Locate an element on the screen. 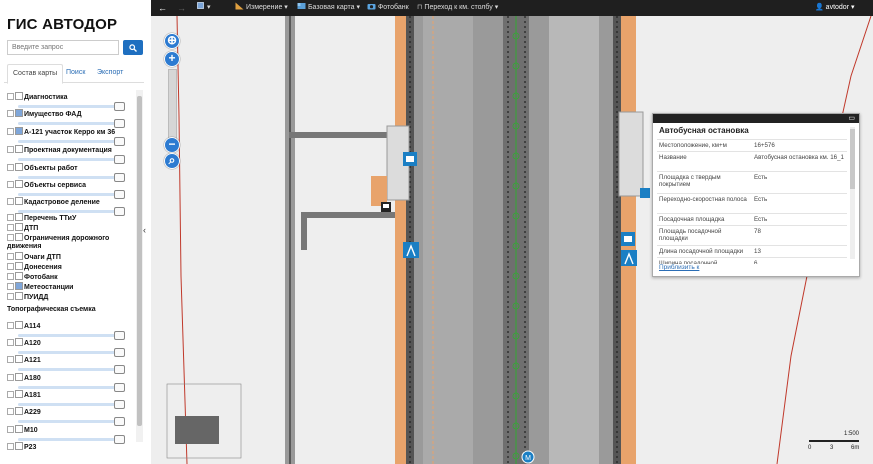 This screenshot has width=873, height=464. layer-item: Очаги ДТП is located at coordinates (34, 257).